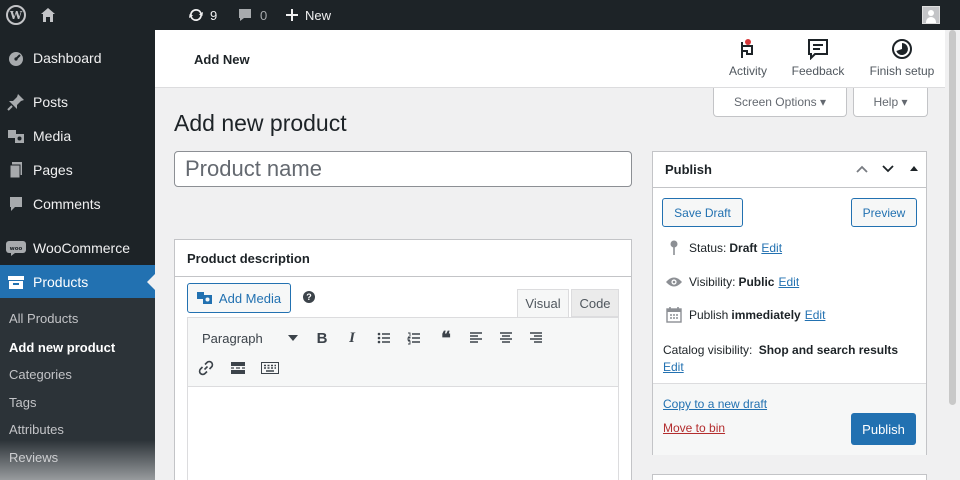  What do you see at coordinates (747, 71) in the screenshot?
I see `activity-label: Activity` at bounding box center [747, 71].